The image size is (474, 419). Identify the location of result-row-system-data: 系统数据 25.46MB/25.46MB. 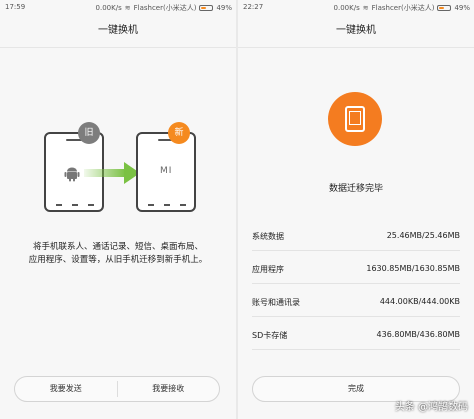
(356, 236).